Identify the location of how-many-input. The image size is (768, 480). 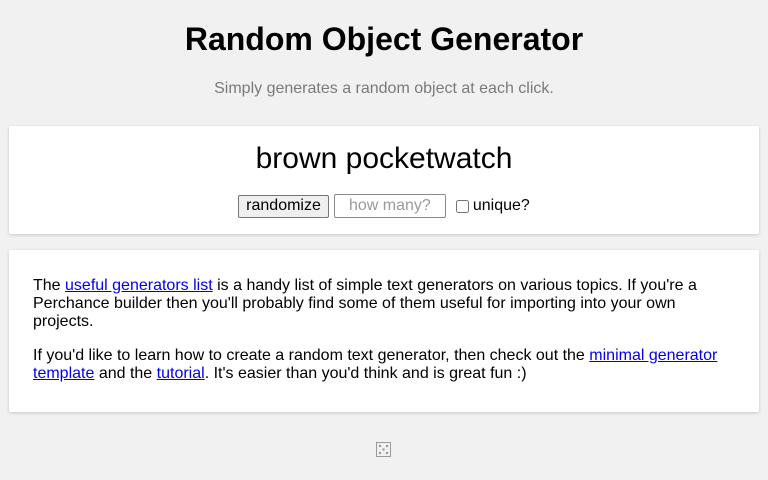
(389, 206).